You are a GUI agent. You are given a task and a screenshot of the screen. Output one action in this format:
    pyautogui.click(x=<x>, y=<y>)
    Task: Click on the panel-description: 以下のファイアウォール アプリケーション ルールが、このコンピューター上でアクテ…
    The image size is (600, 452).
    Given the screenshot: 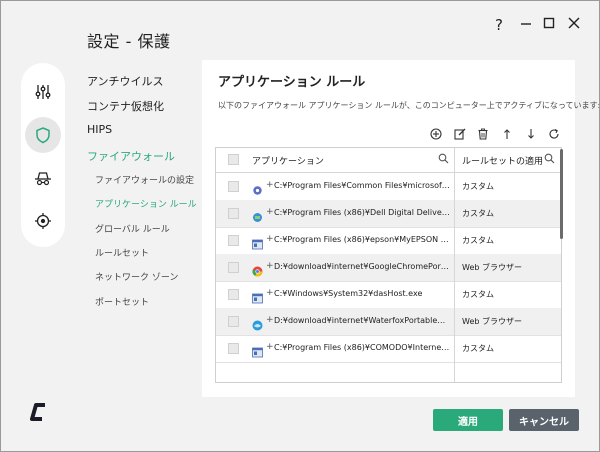 What is the action you would take?
    pyautogui.click(x=409, y=105)
    